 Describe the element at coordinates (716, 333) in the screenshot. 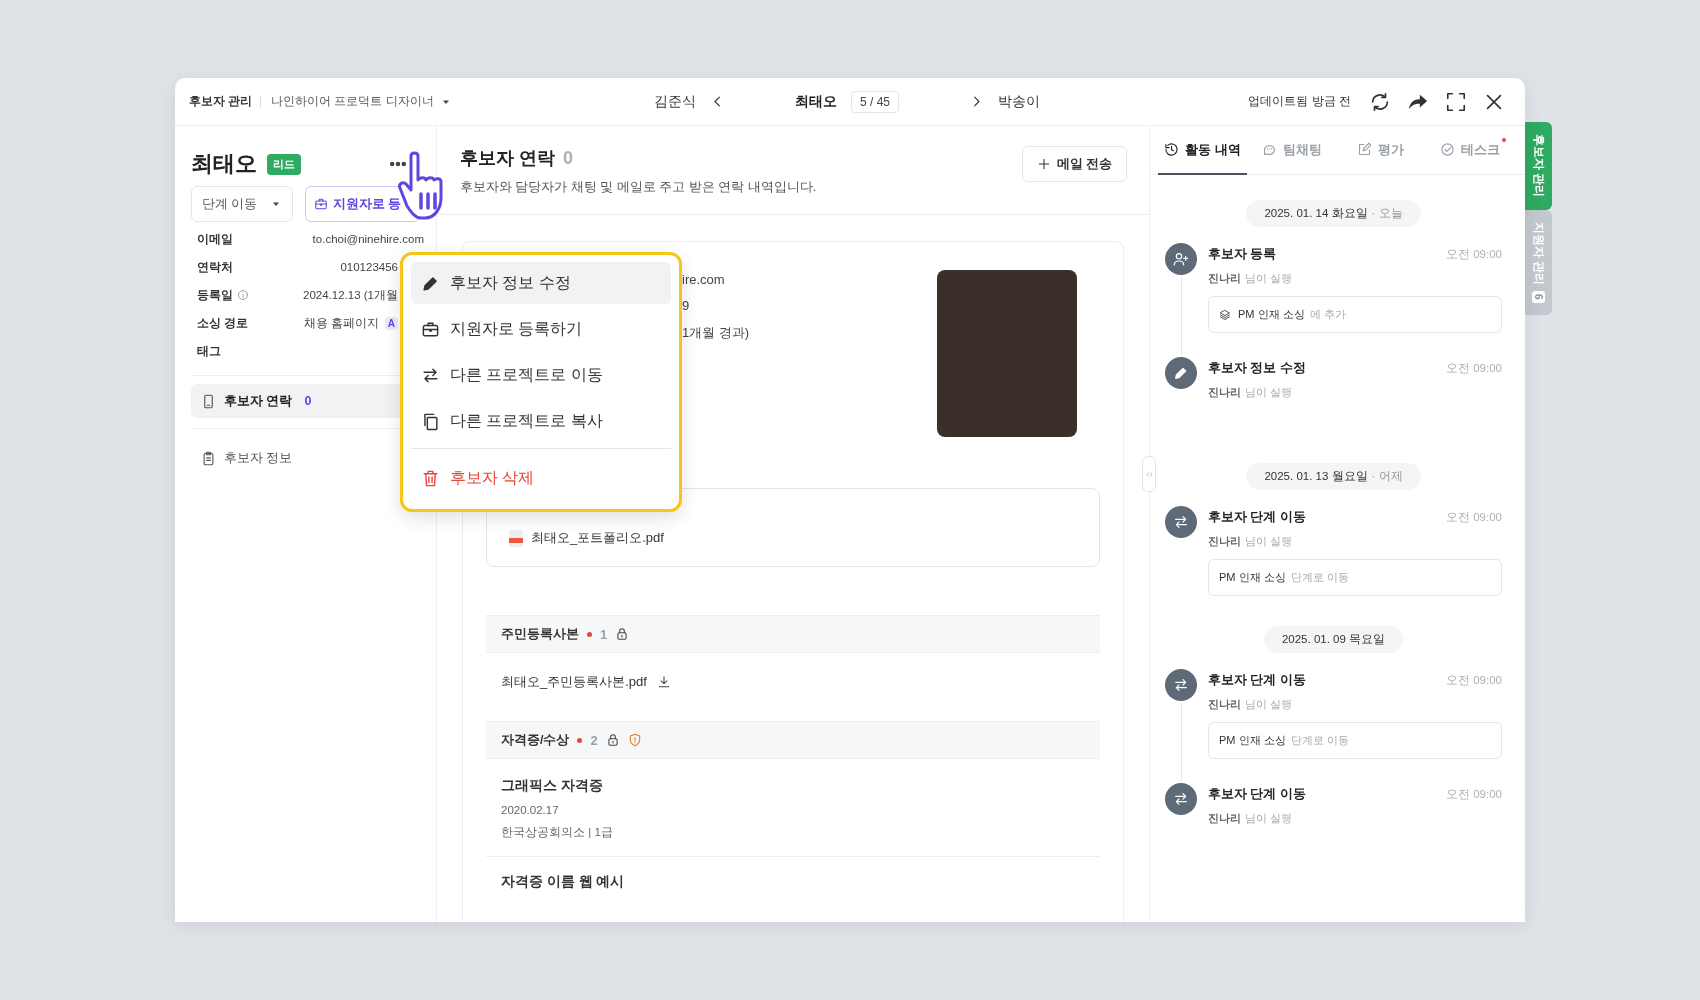

I see `profile-text: 1개월 경과)` at that location.